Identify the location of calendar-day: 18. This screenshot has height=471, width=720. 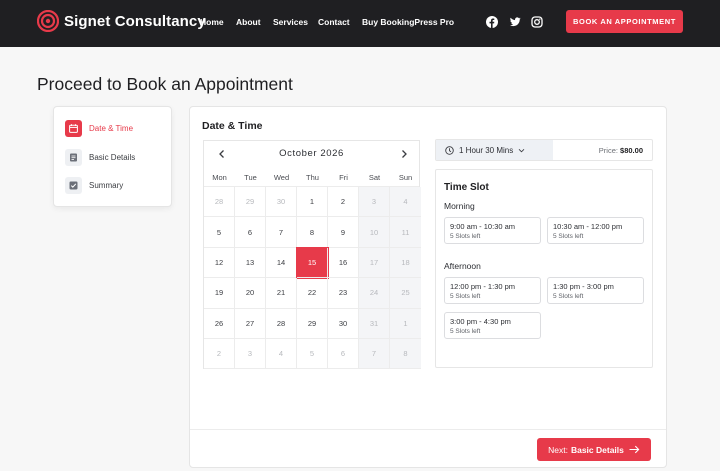
(405, 263).